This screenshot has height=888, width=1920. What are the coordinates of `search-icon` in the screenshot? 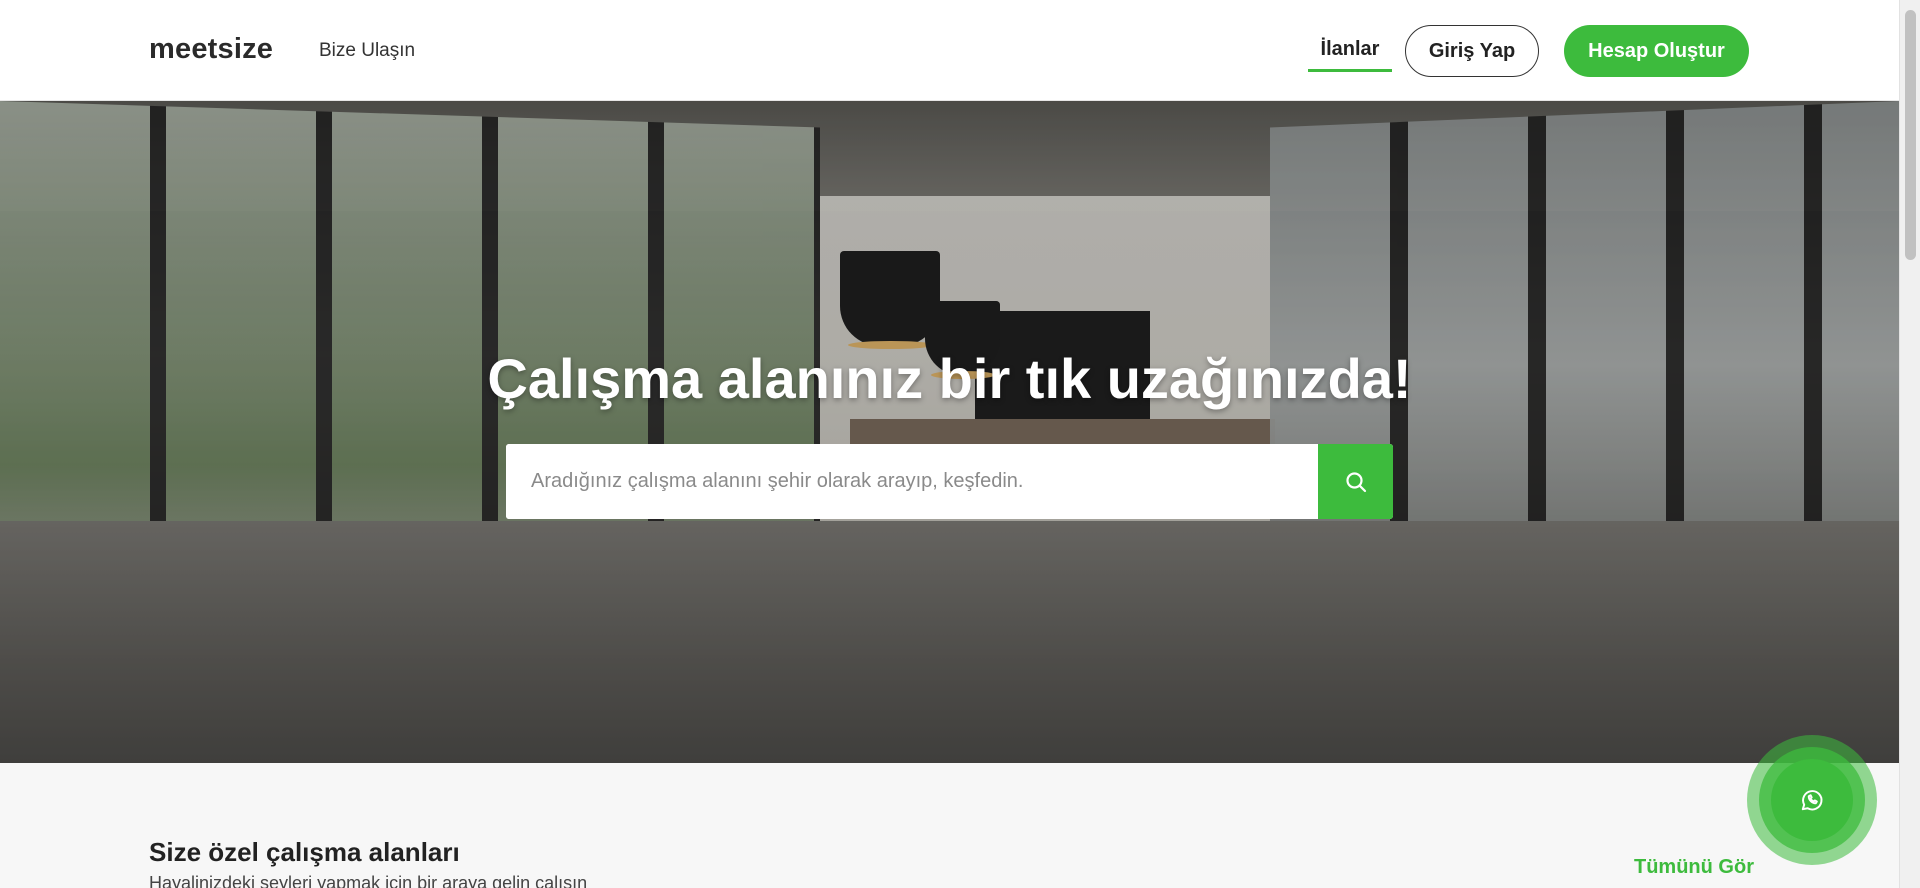 It's located at (1355, 481).